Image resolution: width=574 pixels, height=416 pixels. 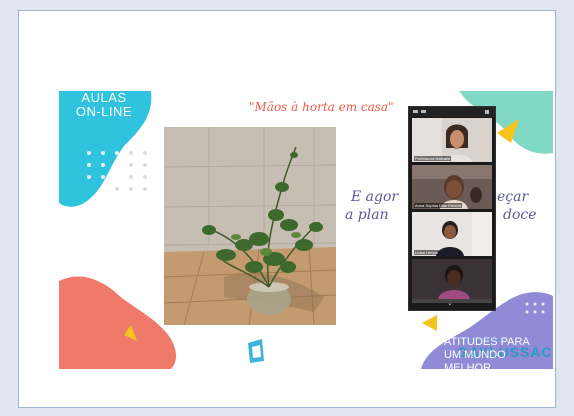 I want to click on participant-name: Luísa Lemos, so click(x=426, y=252).